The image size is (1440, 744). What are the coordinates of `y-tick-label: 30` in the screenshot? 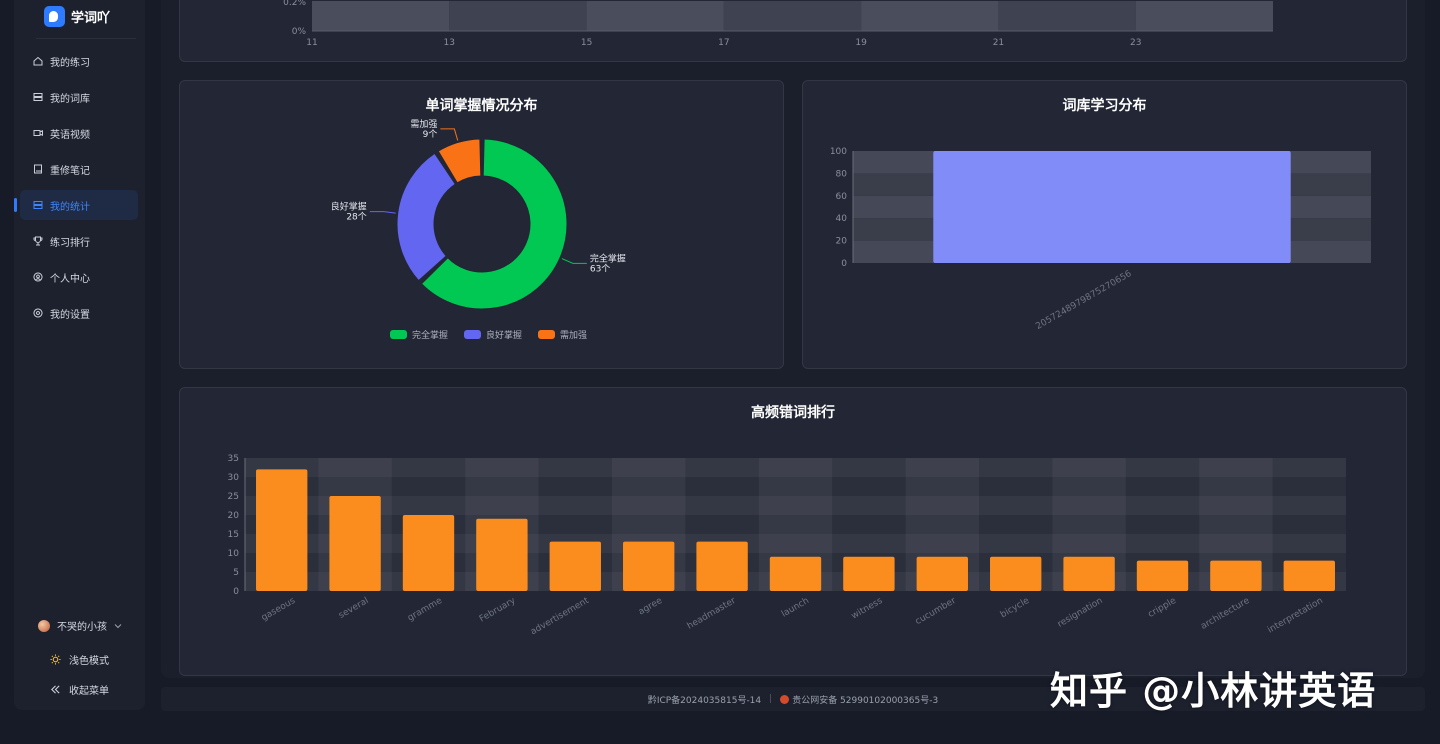 It's located at (234, 478).